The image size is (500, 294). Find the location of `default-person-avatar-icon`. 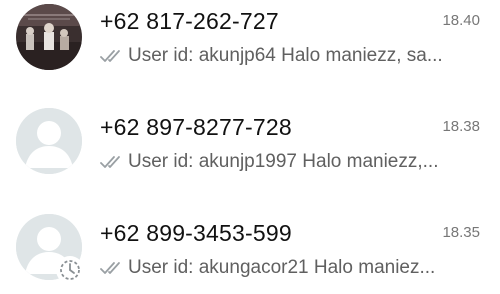

default-person-avatar-icon is located at coordinates (49, 141).